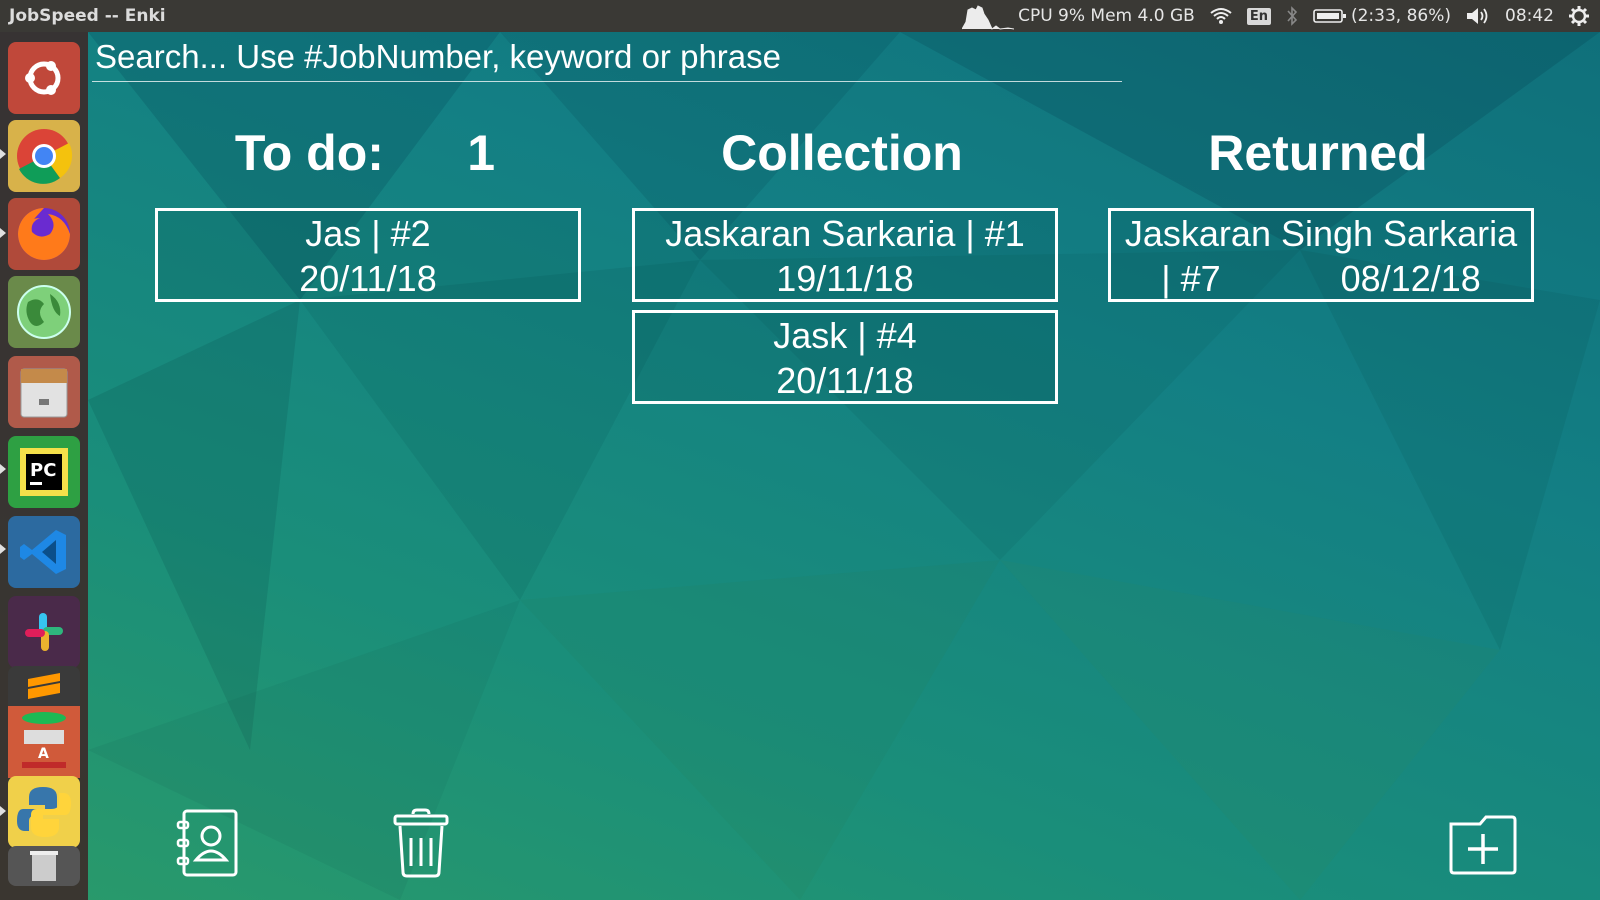  Describe the element at coordinates (845, 233) in the screenshot. I see `job-card-title: Jaskaran Sarkaria | #1` at that location.